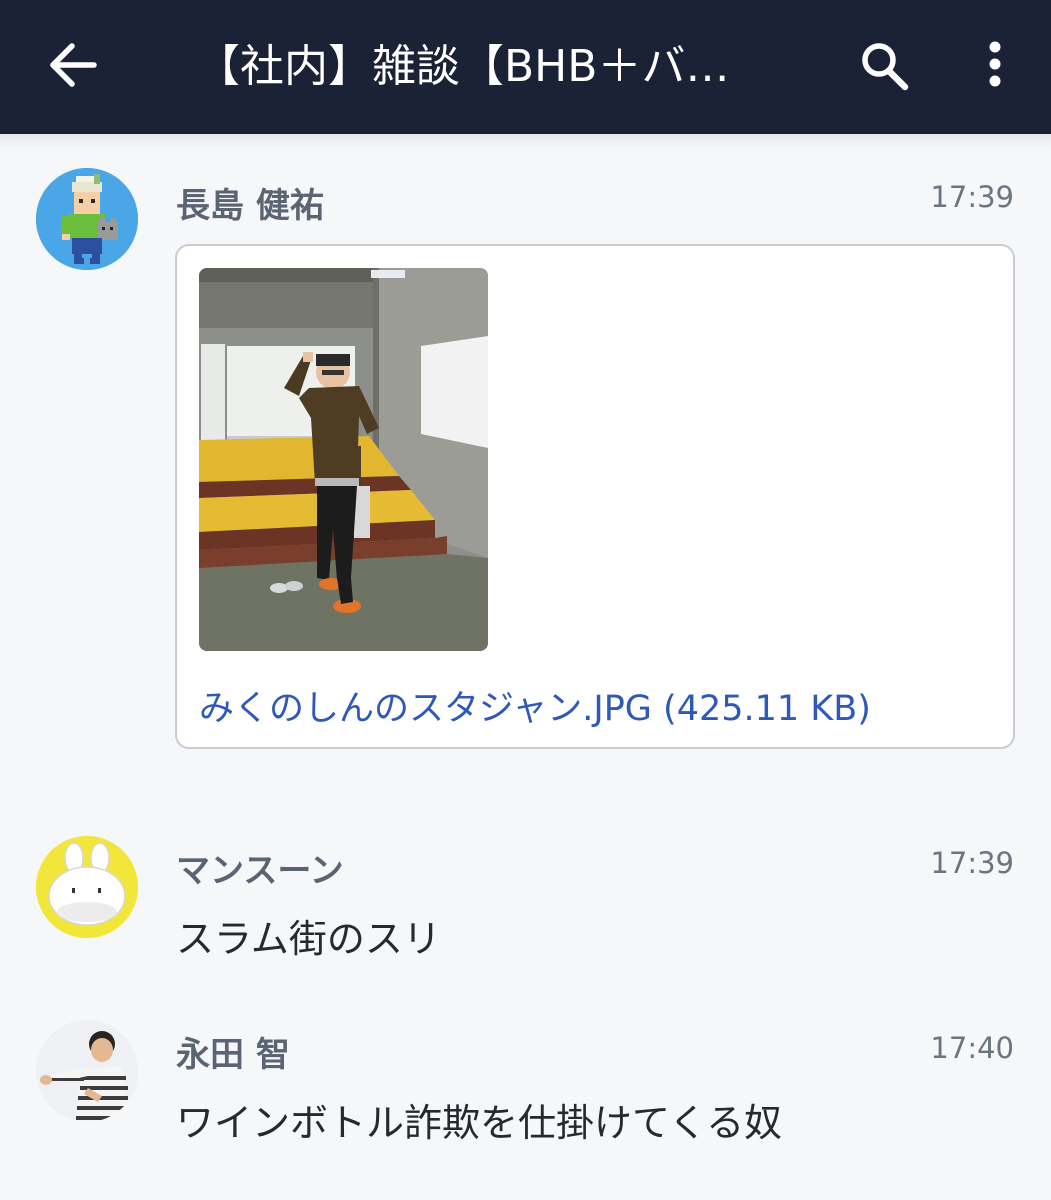 The width and height of the screenshot is (1051, 1200). What do you see at coordinates (233, 1051) in the screenshot?
I see `sender-name: 永田 智` at bounding box center [233, 1051].